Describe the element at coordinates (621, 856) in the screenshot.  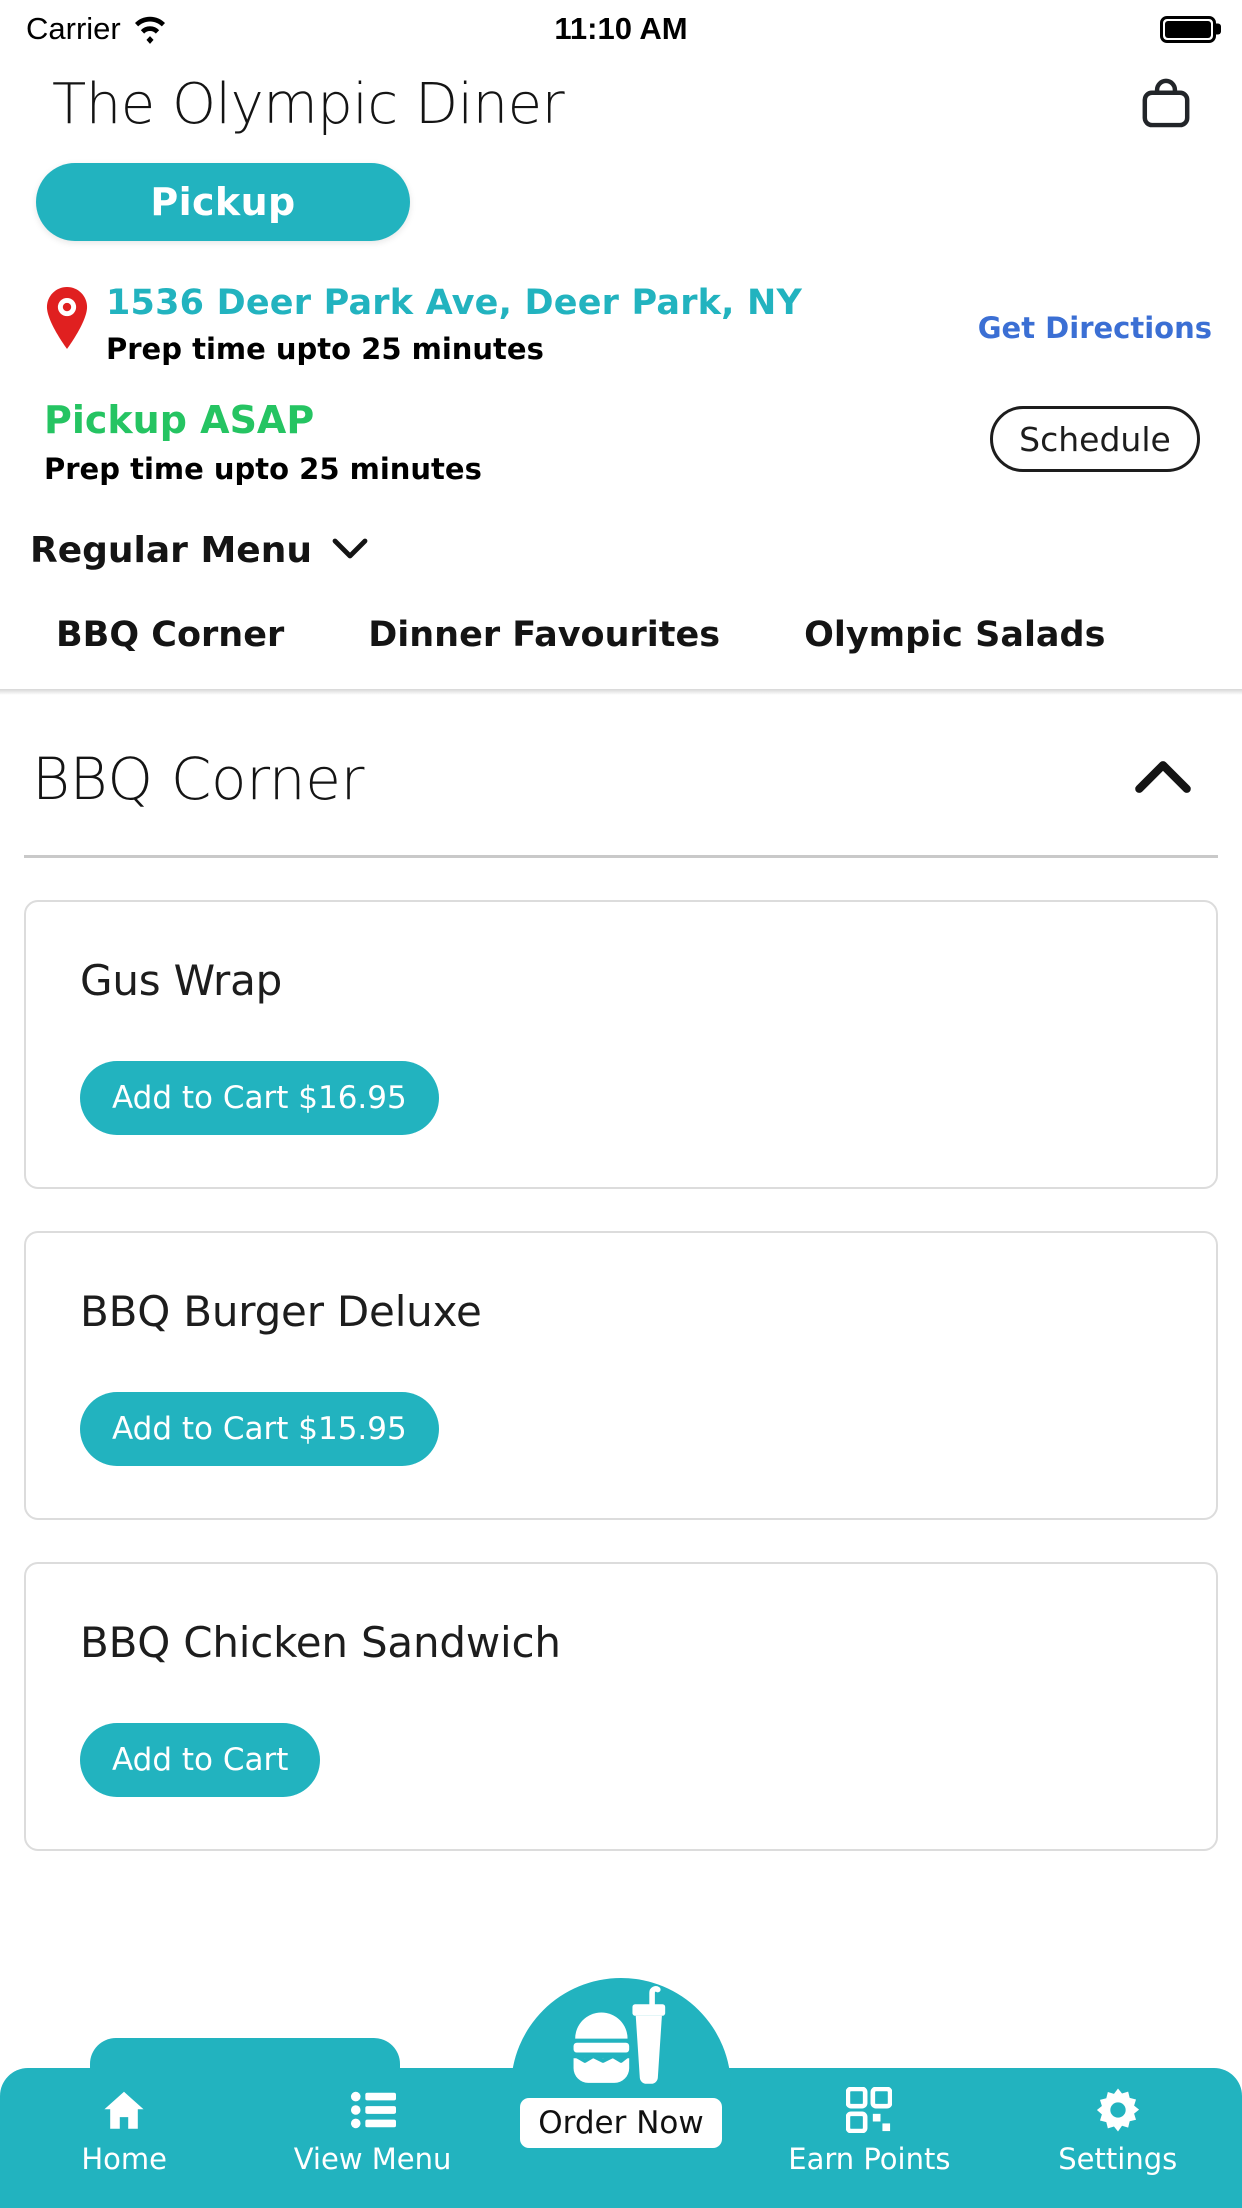
I see `section-divider` at that location.